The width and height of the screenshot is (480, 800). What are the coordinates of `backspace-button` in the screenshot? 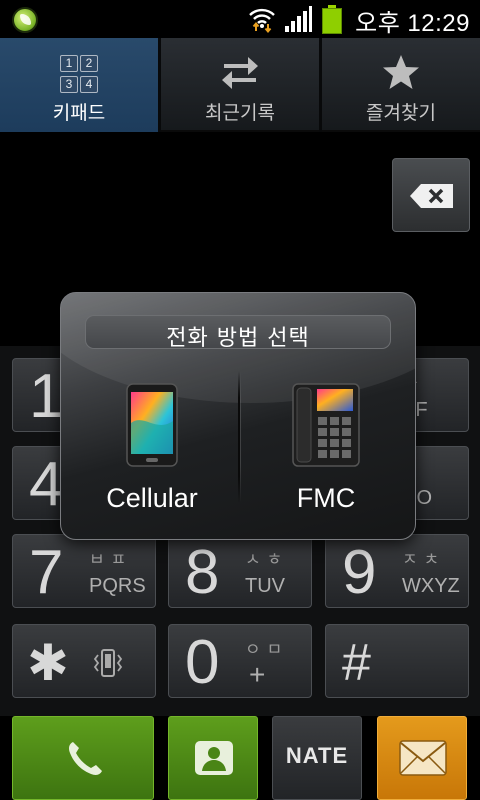 It's located at (431, 195).